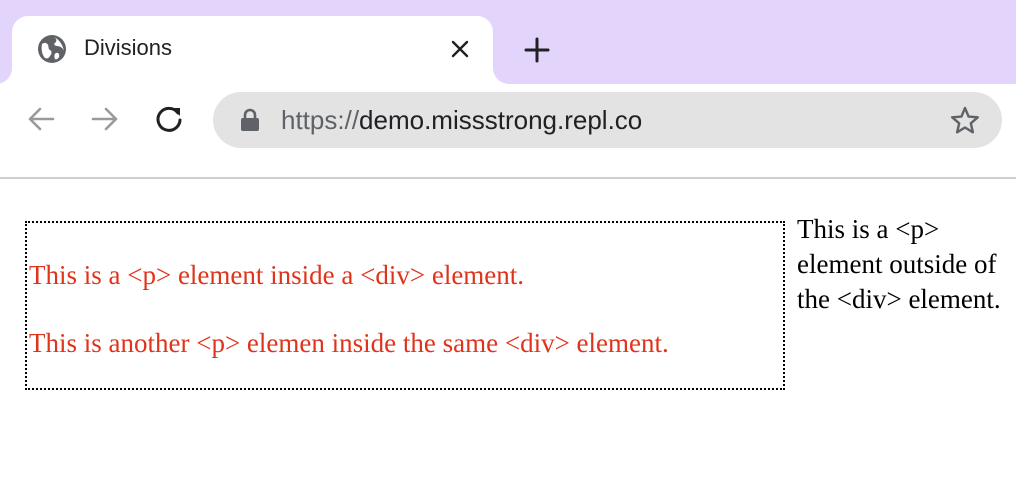 Image resolution: width=1016 pixels, height=502 pixels. What do you see at coordinates (105, 119) in the screenshot?
I see `arrow-right-icon` at bounding box center [105, 119].